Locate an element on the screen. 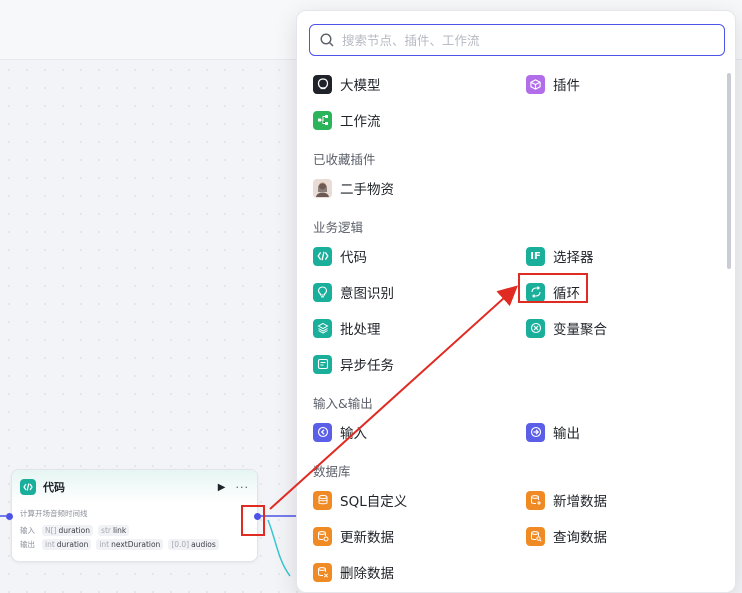 This screenshot has width=742, height=593. annotation-arrow is located at coordinates (393, 397).